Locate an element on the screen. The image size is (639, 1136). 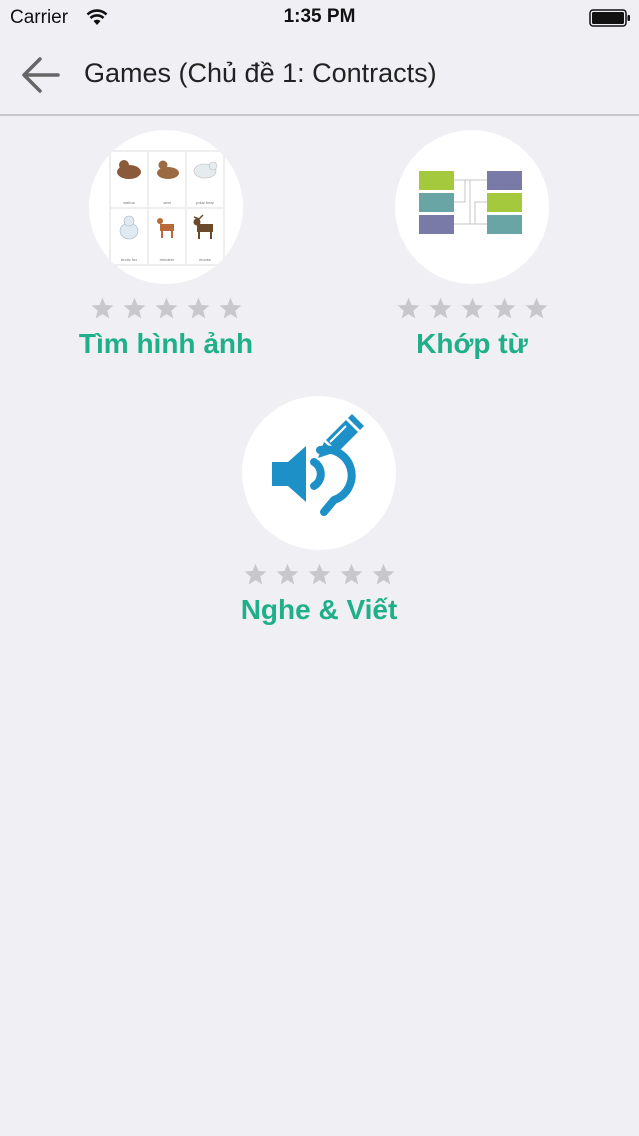
back-button is located at coordinates (42, 75).